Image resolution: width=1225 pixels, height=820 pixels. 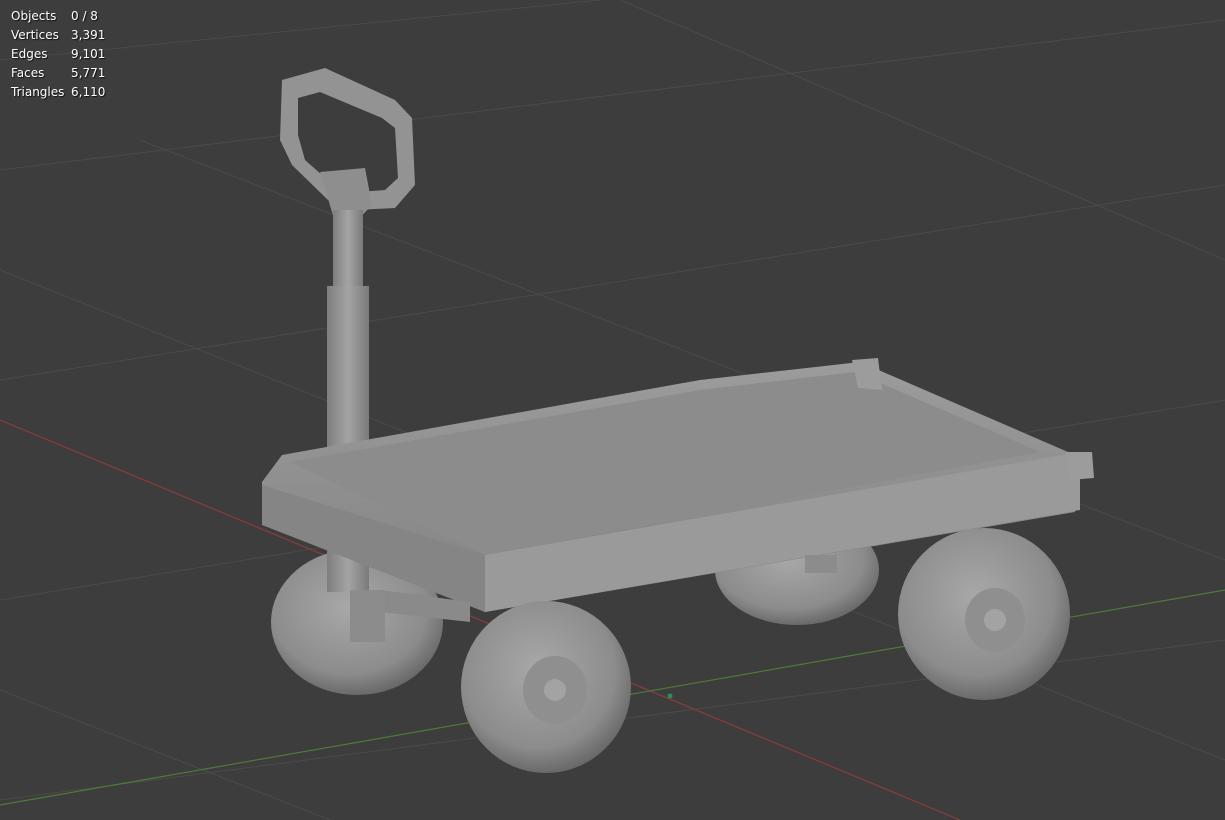 I want to click on stat-row-vertices: Vertices 3,391, so click(x=58, y=35).